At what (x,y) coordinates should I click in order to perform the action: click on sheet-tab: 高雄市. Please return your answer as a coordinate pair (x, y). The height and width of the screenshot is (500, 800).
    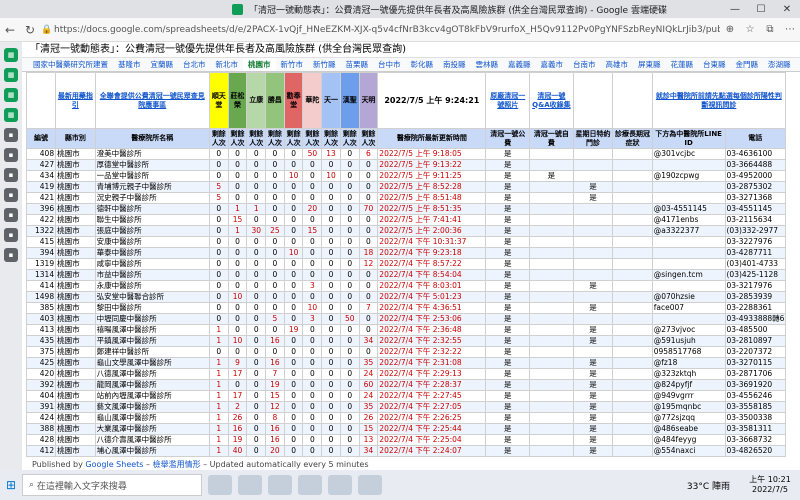
    Looking at the image, I should click on (617, 64).